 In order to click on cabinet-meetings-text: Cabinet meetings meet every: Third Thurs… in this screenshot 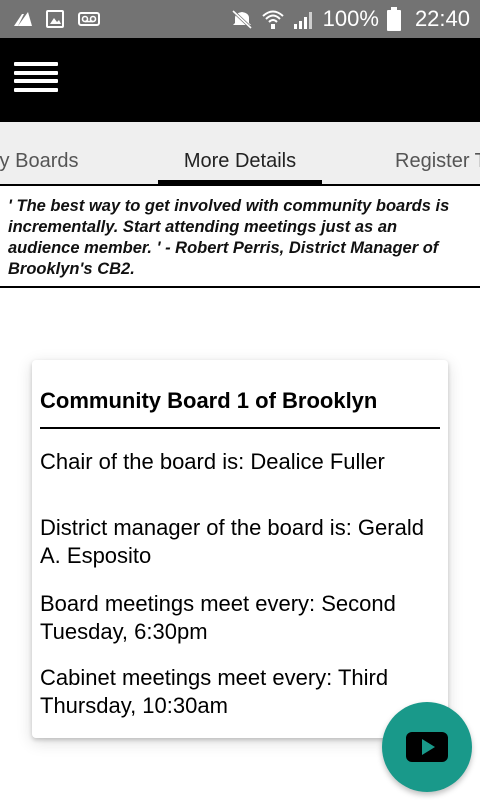, I will do `click(214, 691)`.